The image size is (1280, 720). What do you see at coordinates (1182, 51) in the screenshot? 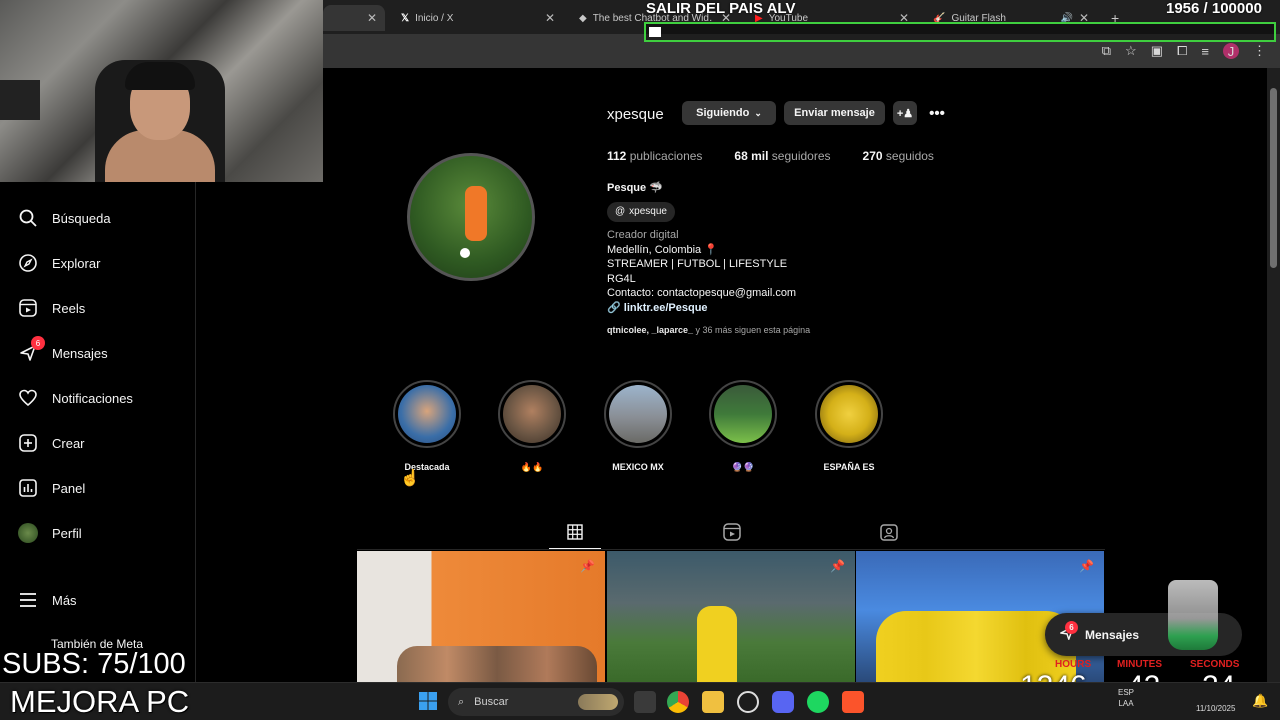
I see `puzzle-icon: ⧠` at bounding box center [1182, 51].